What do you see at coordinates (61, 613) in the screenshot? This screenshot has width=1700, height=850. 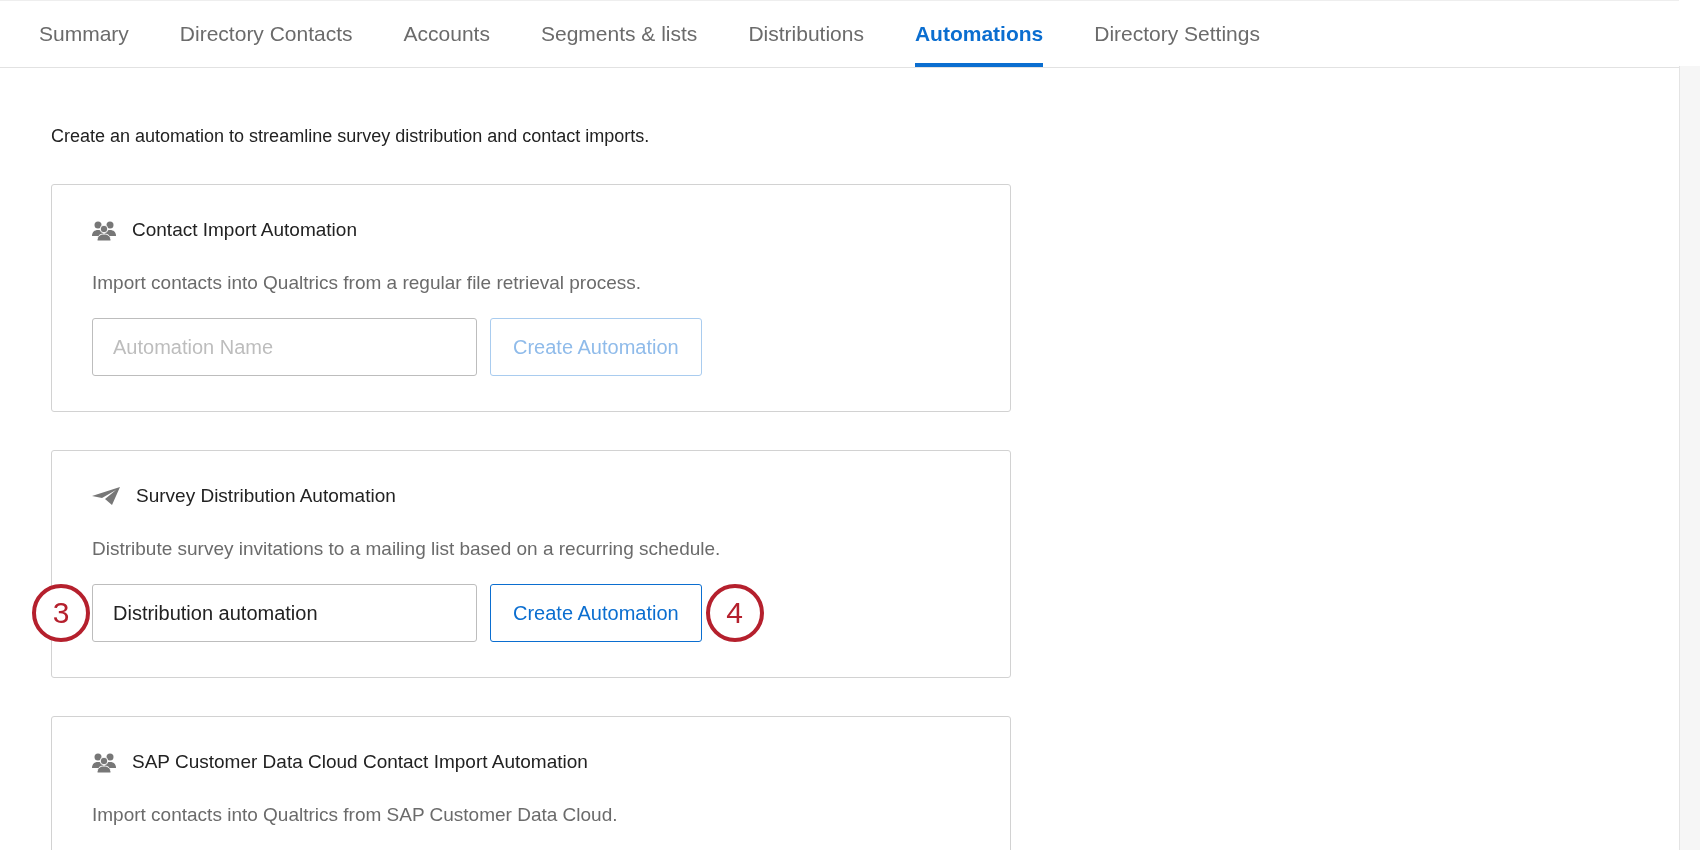 I see `step-callout: 3` at bounding box center [61, 613].